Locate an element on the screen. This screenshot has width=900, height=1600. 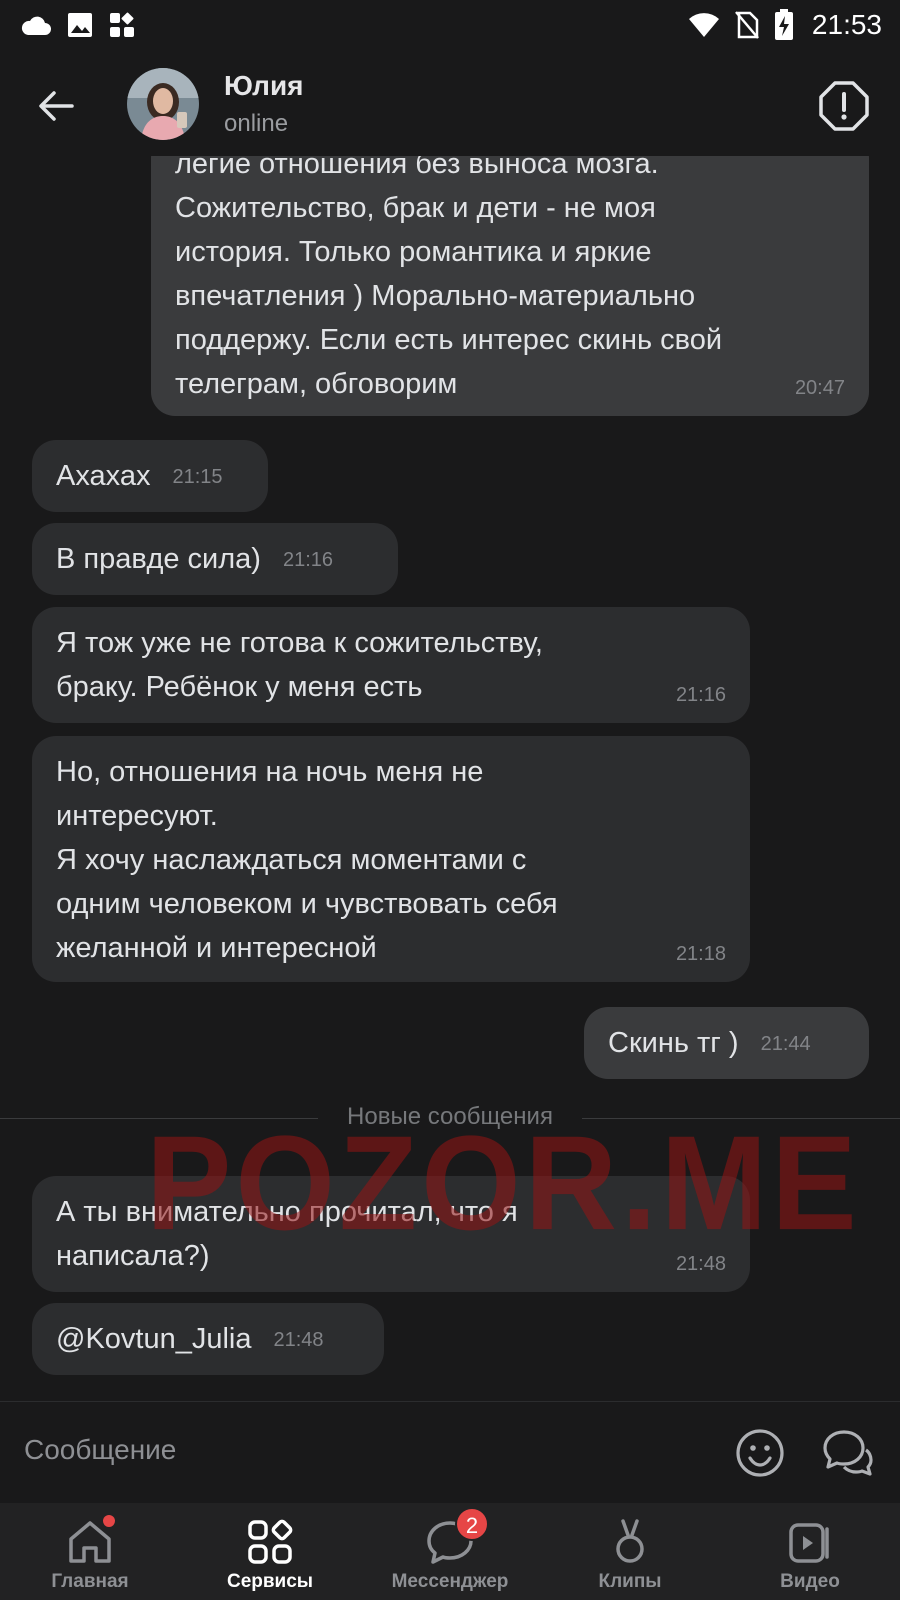
message-text: @Kovtun_Julia is located at coordinates (154, 1339).